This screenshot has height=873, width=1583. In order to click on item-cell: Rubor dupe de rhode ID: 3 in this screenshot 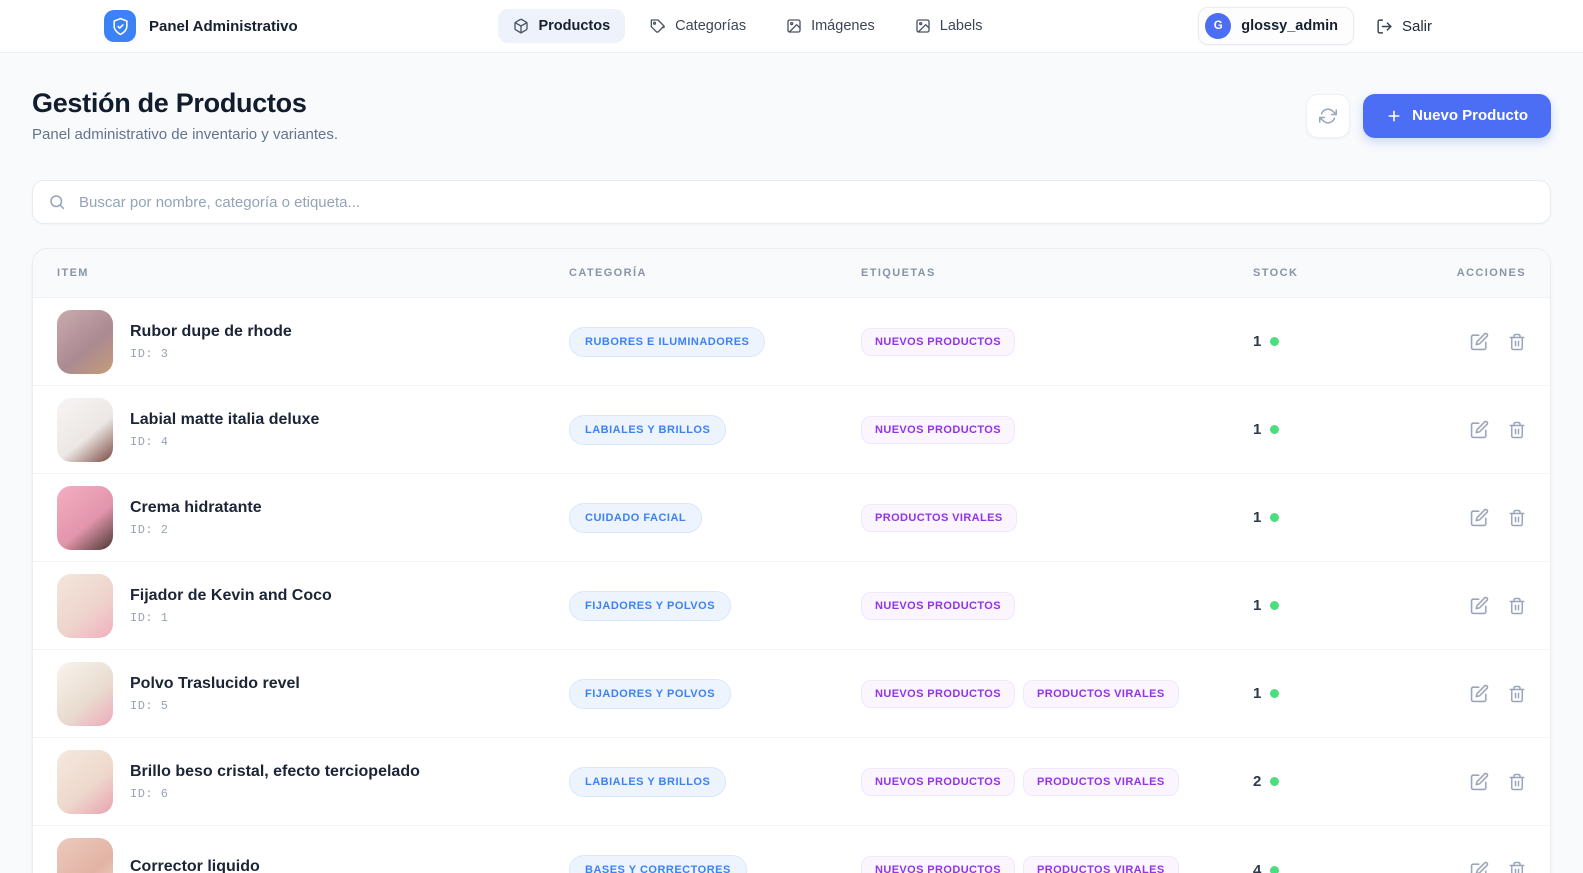, I will do `click(313, 341)`.